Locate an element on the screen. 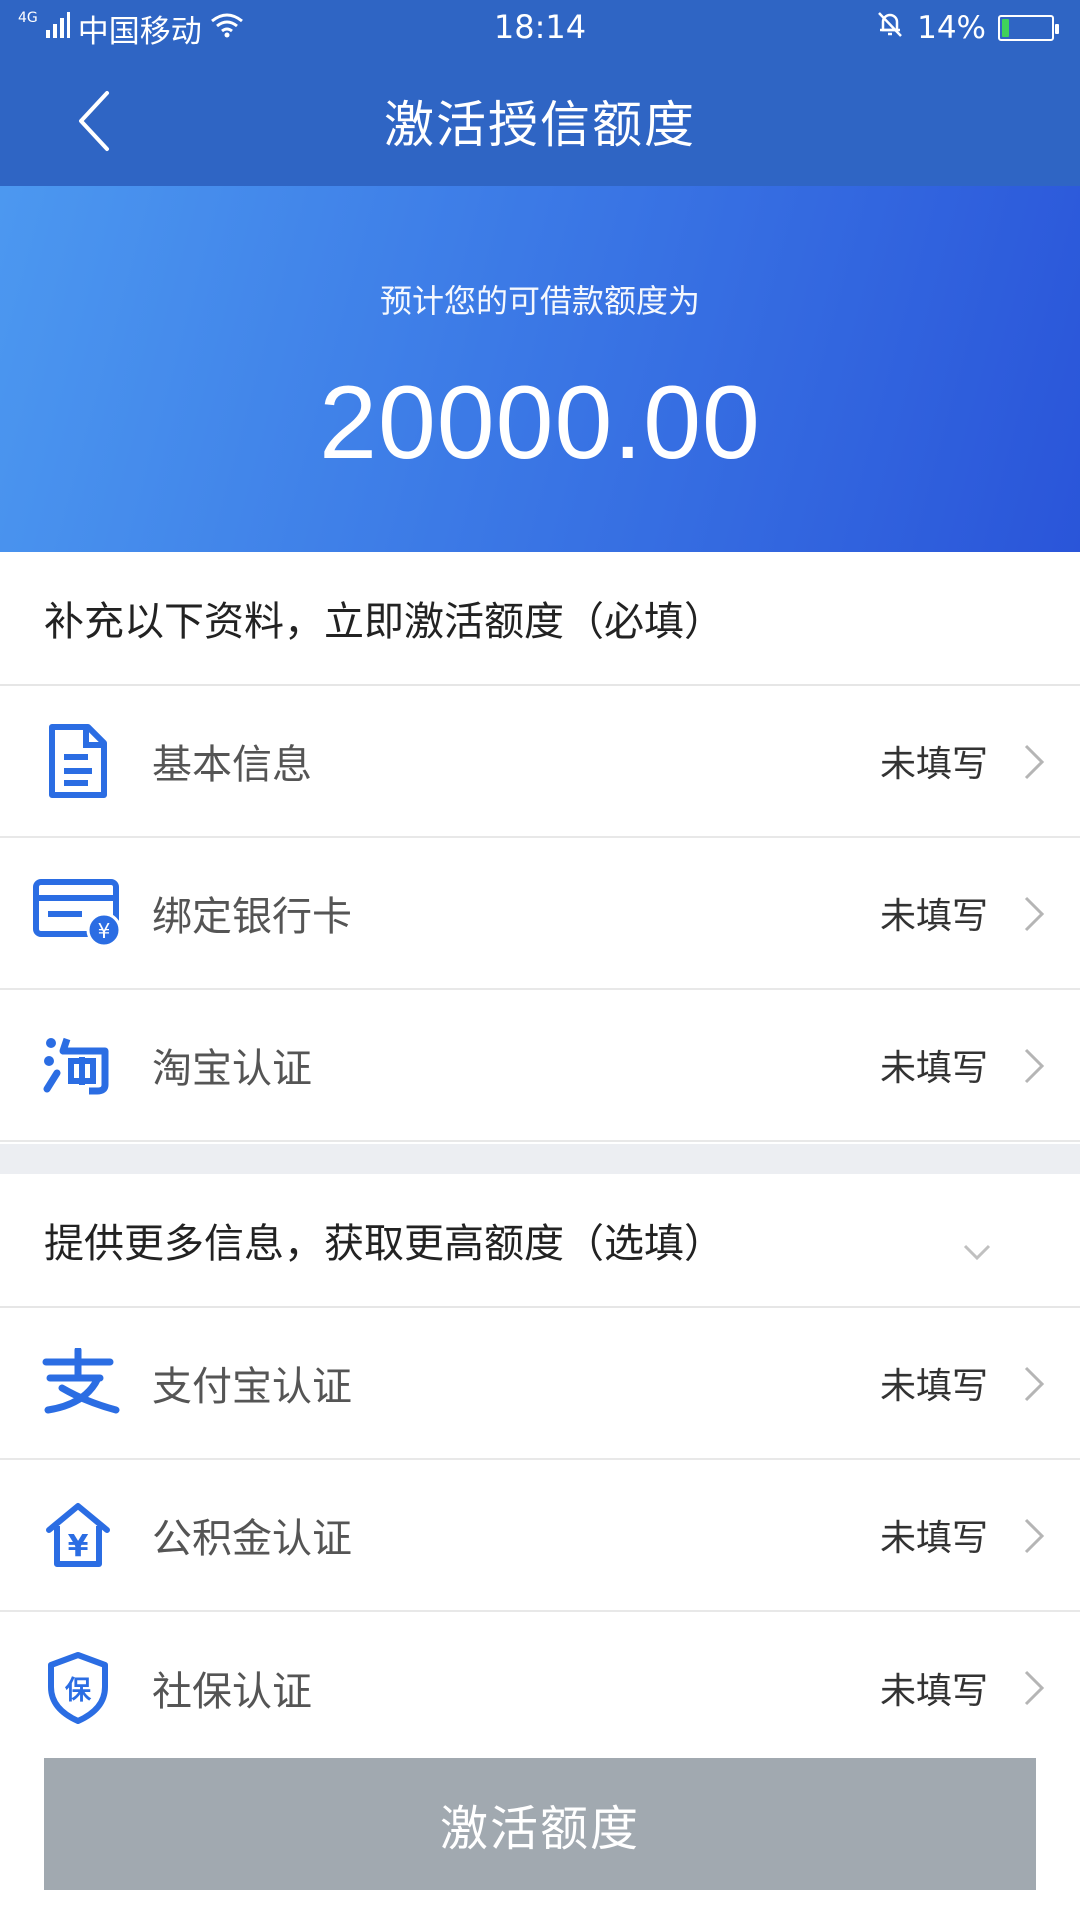  row-social-security-verification: 保 社保认证 未填写 is located at coordinates (540, 1688).